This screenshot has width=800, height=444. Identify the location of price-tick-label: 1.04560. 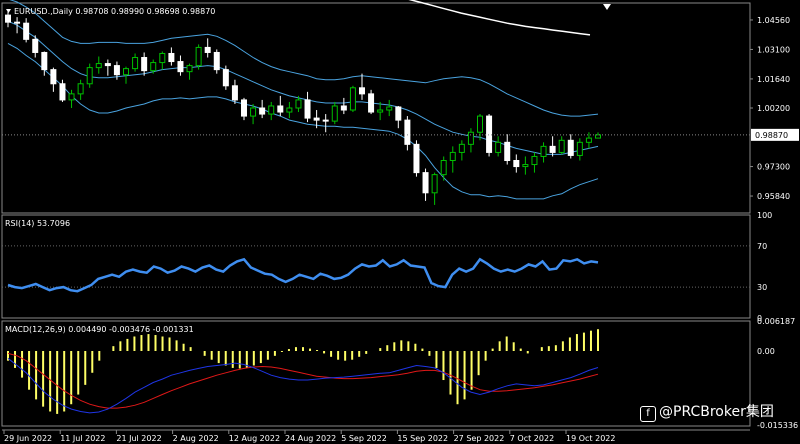
(773, 20).